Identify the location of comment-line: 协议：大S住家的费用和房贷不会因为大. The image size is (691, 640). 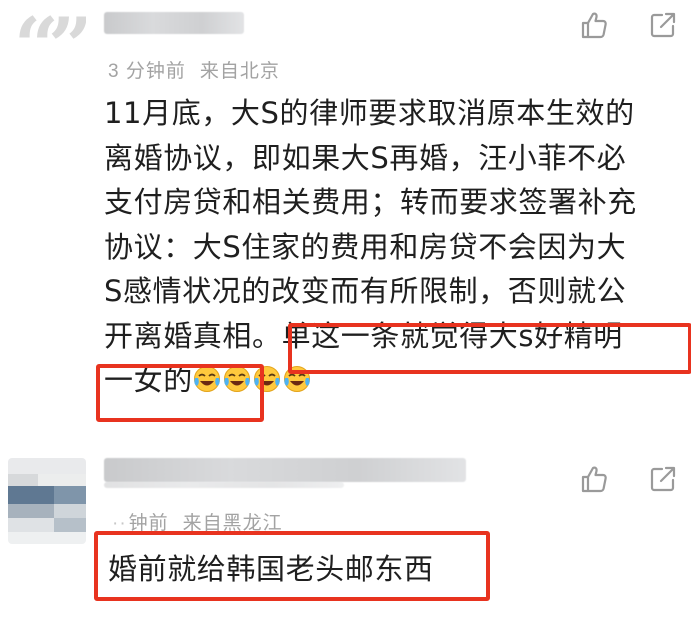
(365, 246).